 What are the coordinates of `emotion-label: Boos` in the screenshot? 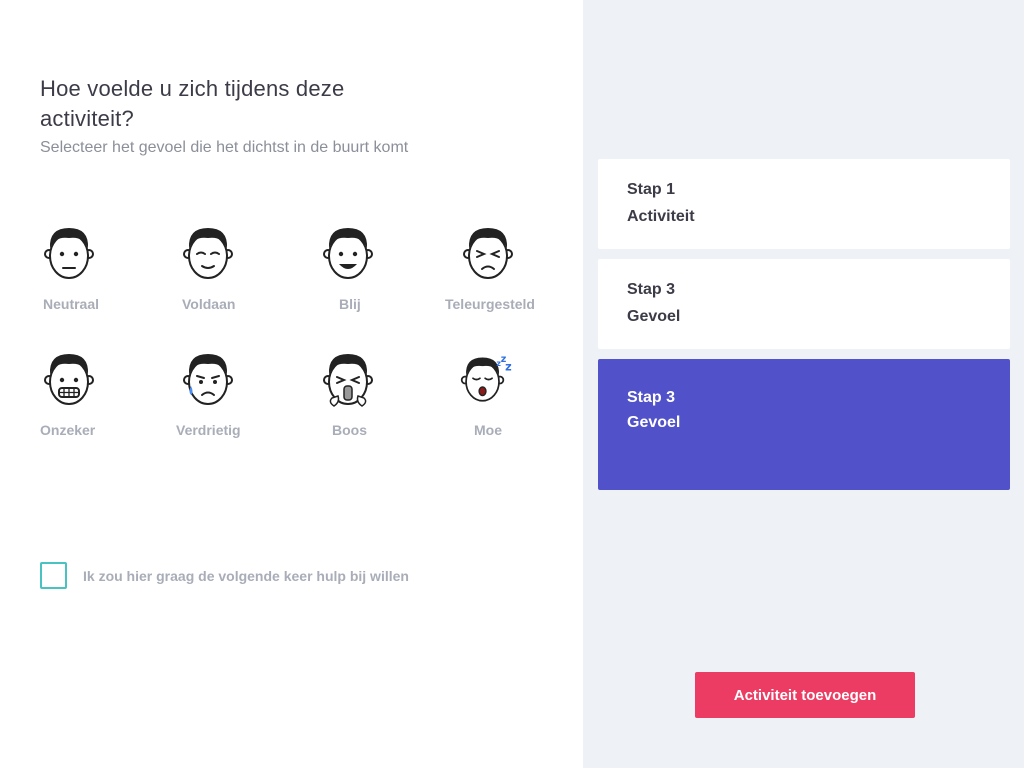 It's located at (349, 430).